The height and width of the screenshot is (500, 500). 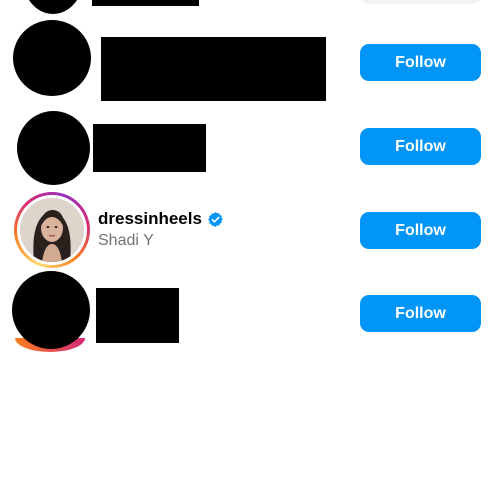 I want to click on username-text: dressinheels, so click(x=150, y=218).